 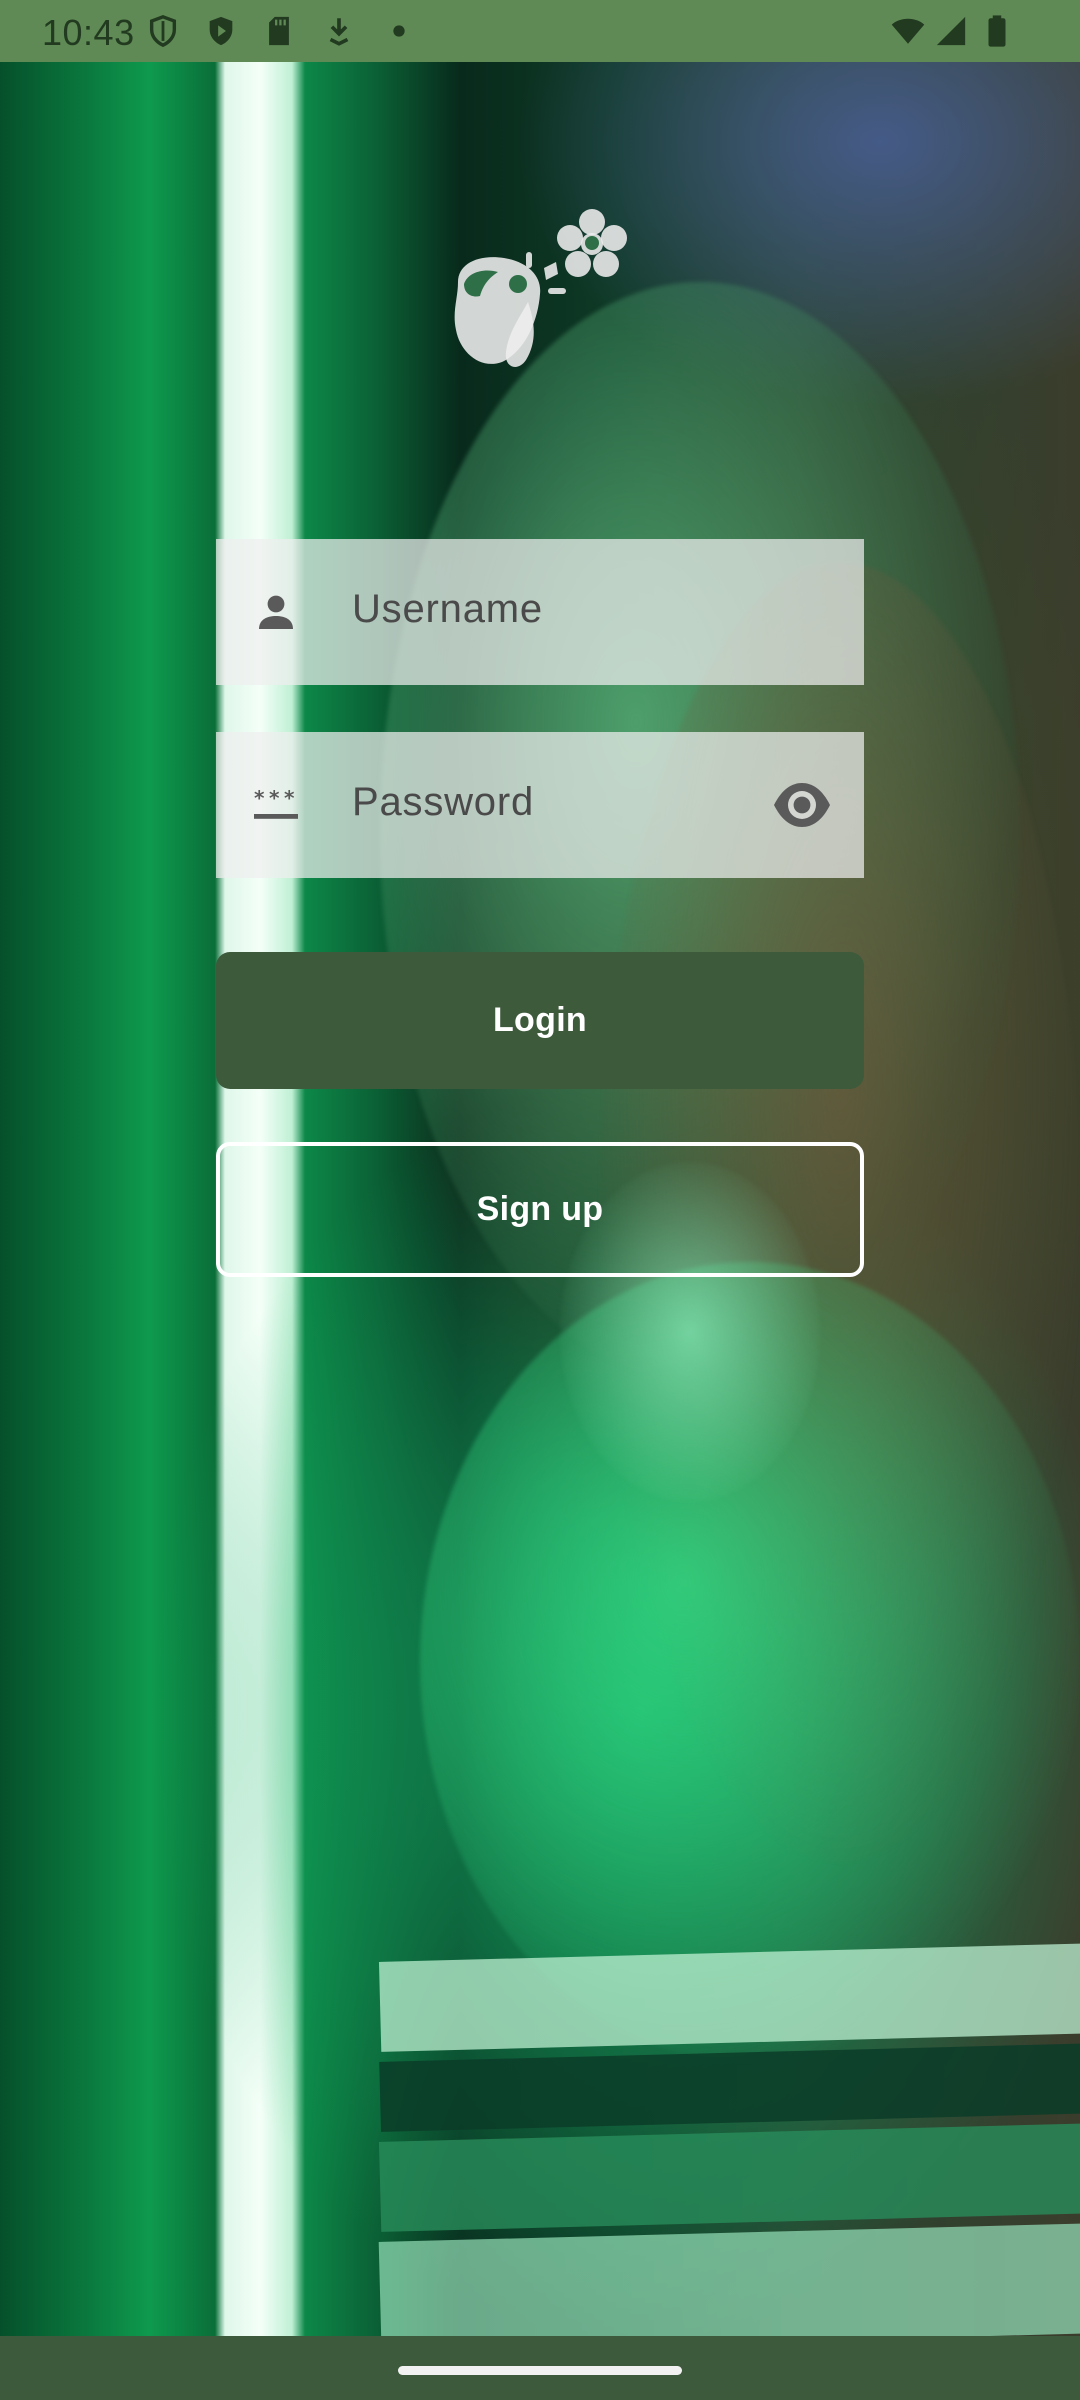 I want to click on signal-icon, so click(x=951, y=31).